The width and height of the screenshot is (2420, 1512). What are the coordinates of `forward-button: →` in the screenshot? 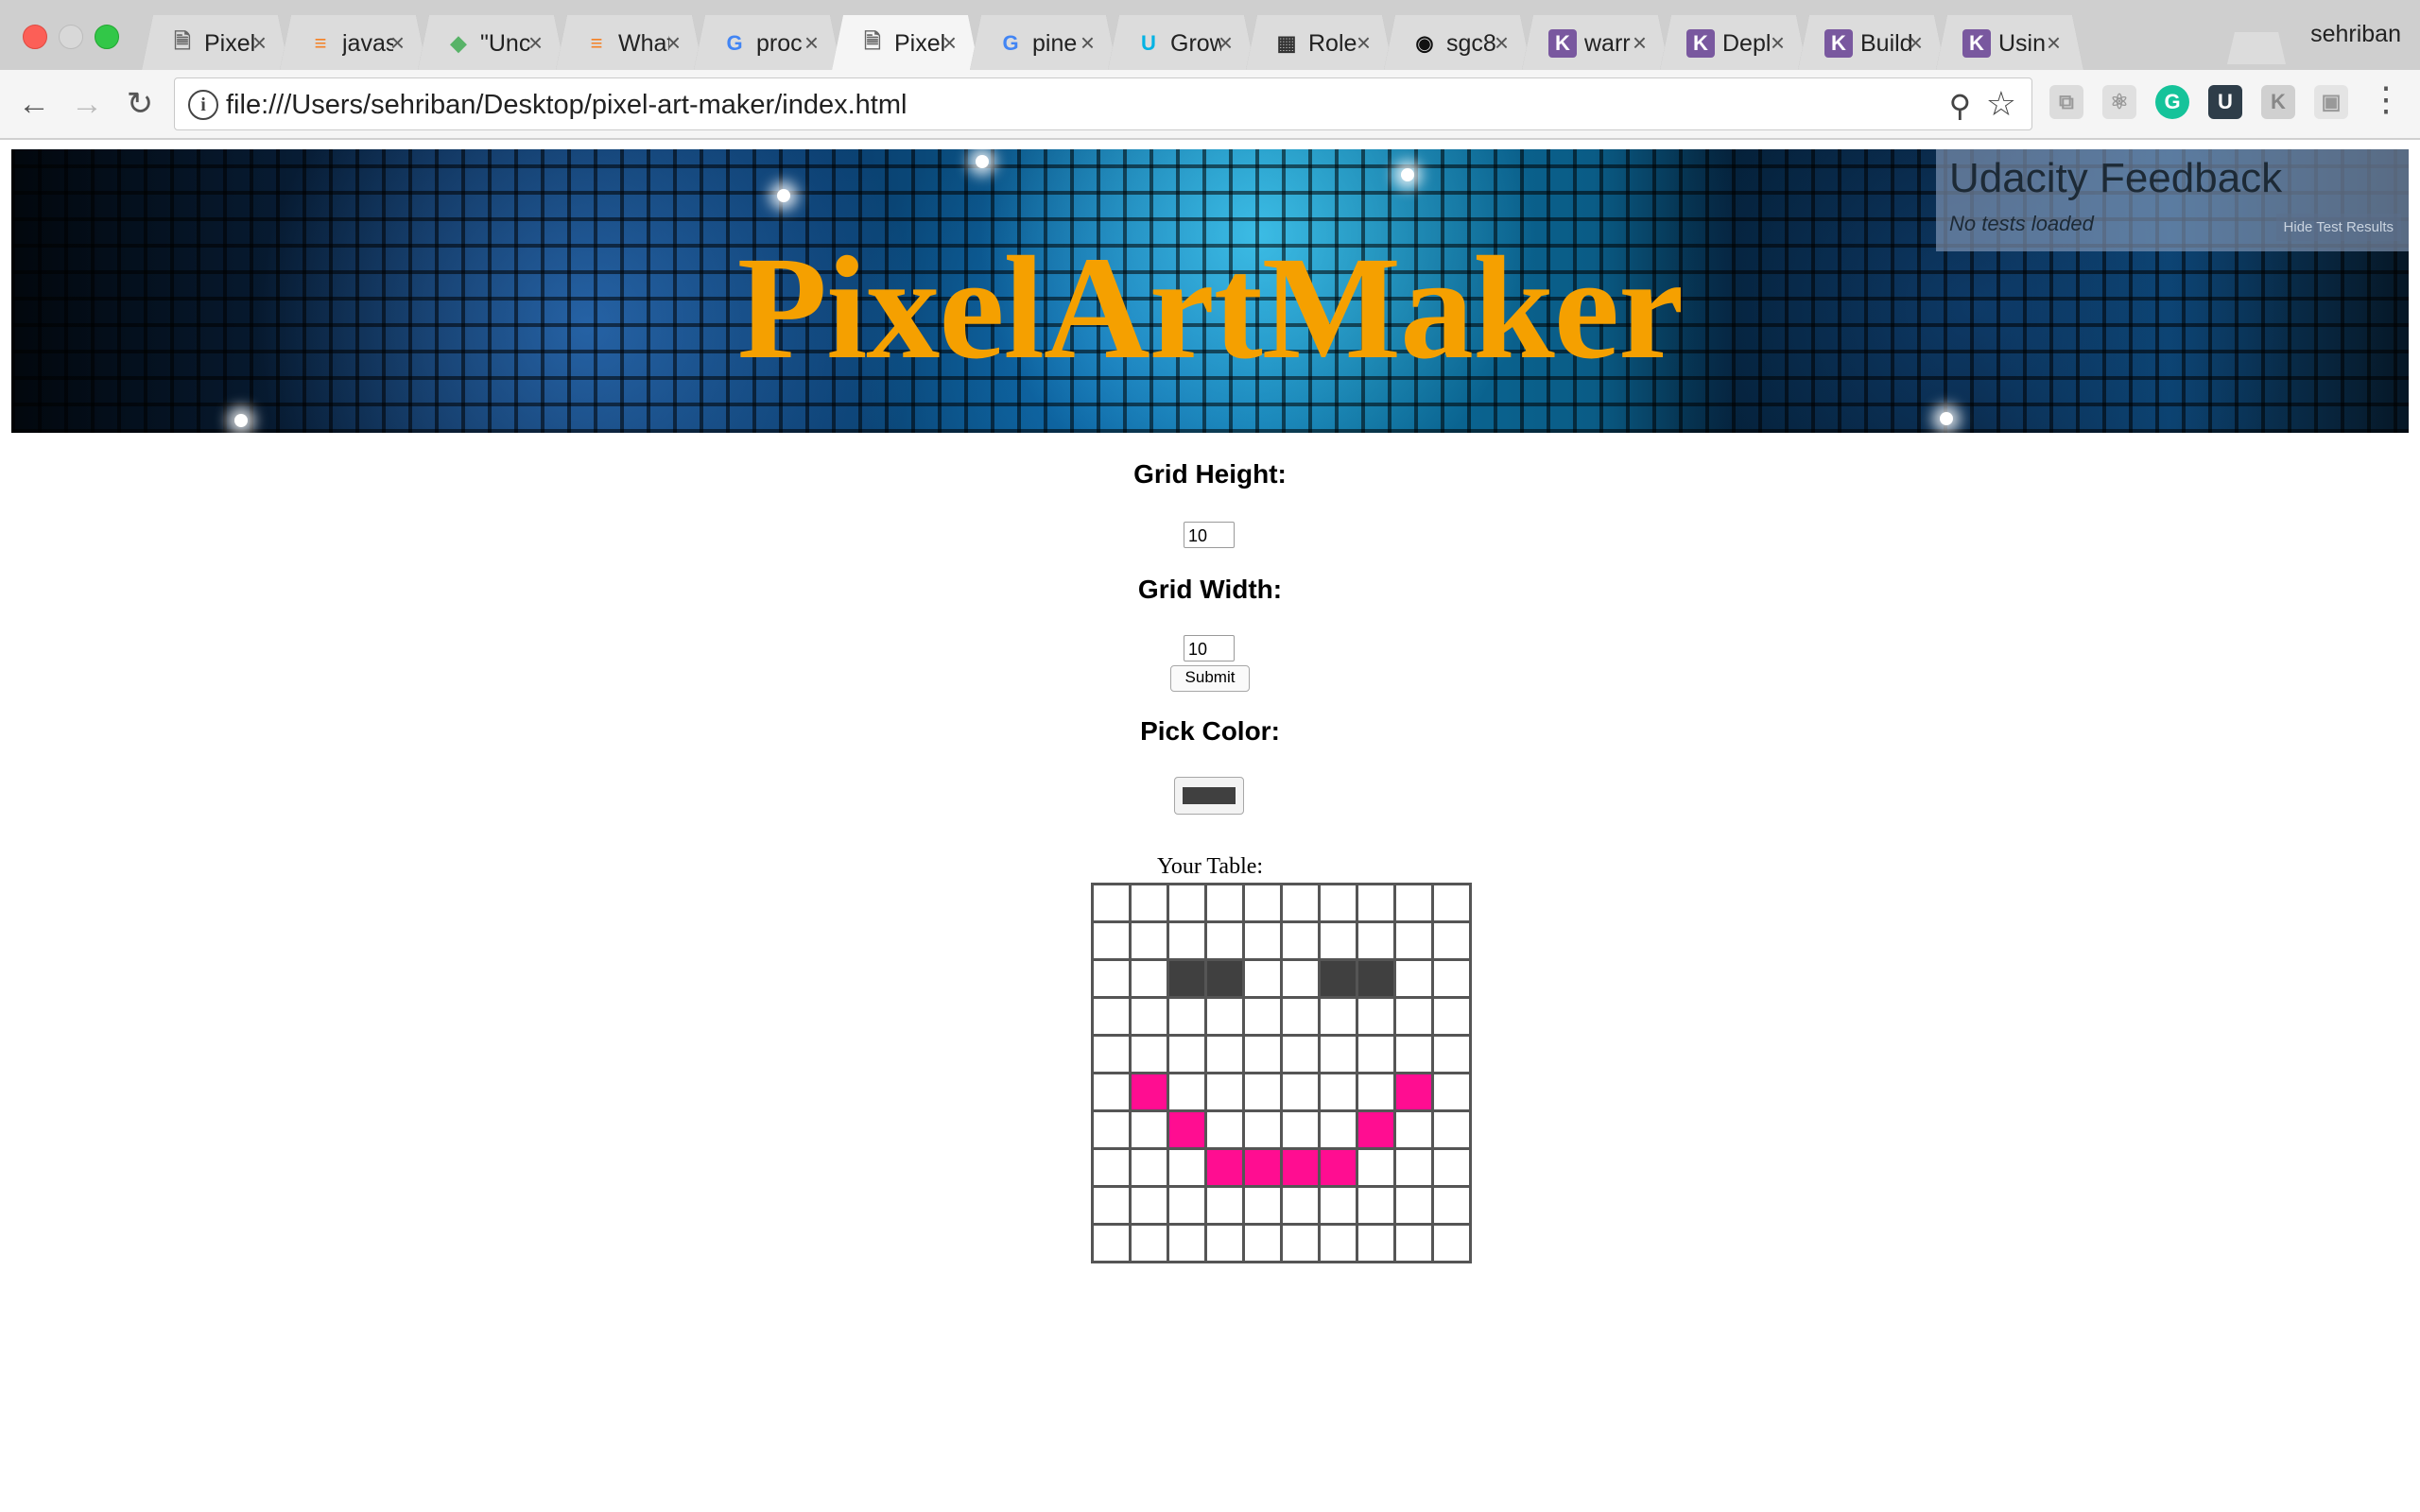 It's located at (87, 104).